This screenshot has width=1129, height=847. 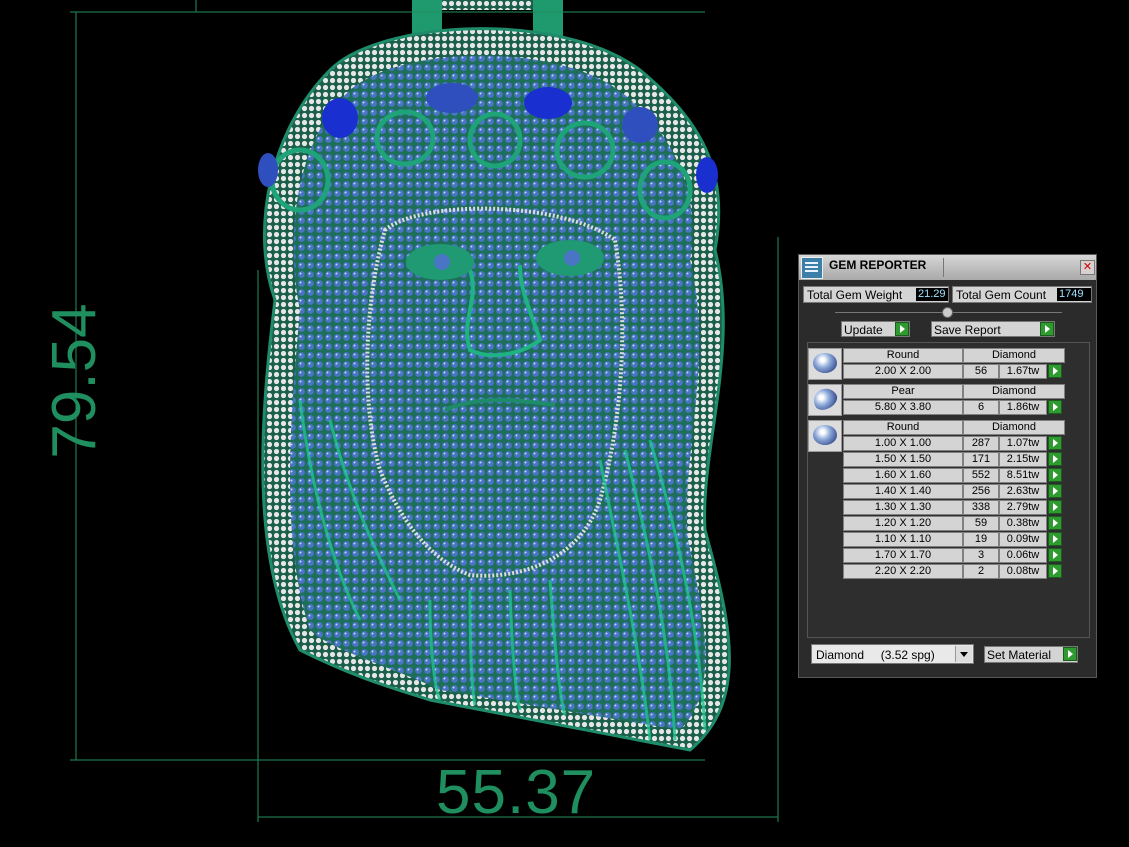 I want to click on total-count-value: 1749, so click(x=1074, y=294).